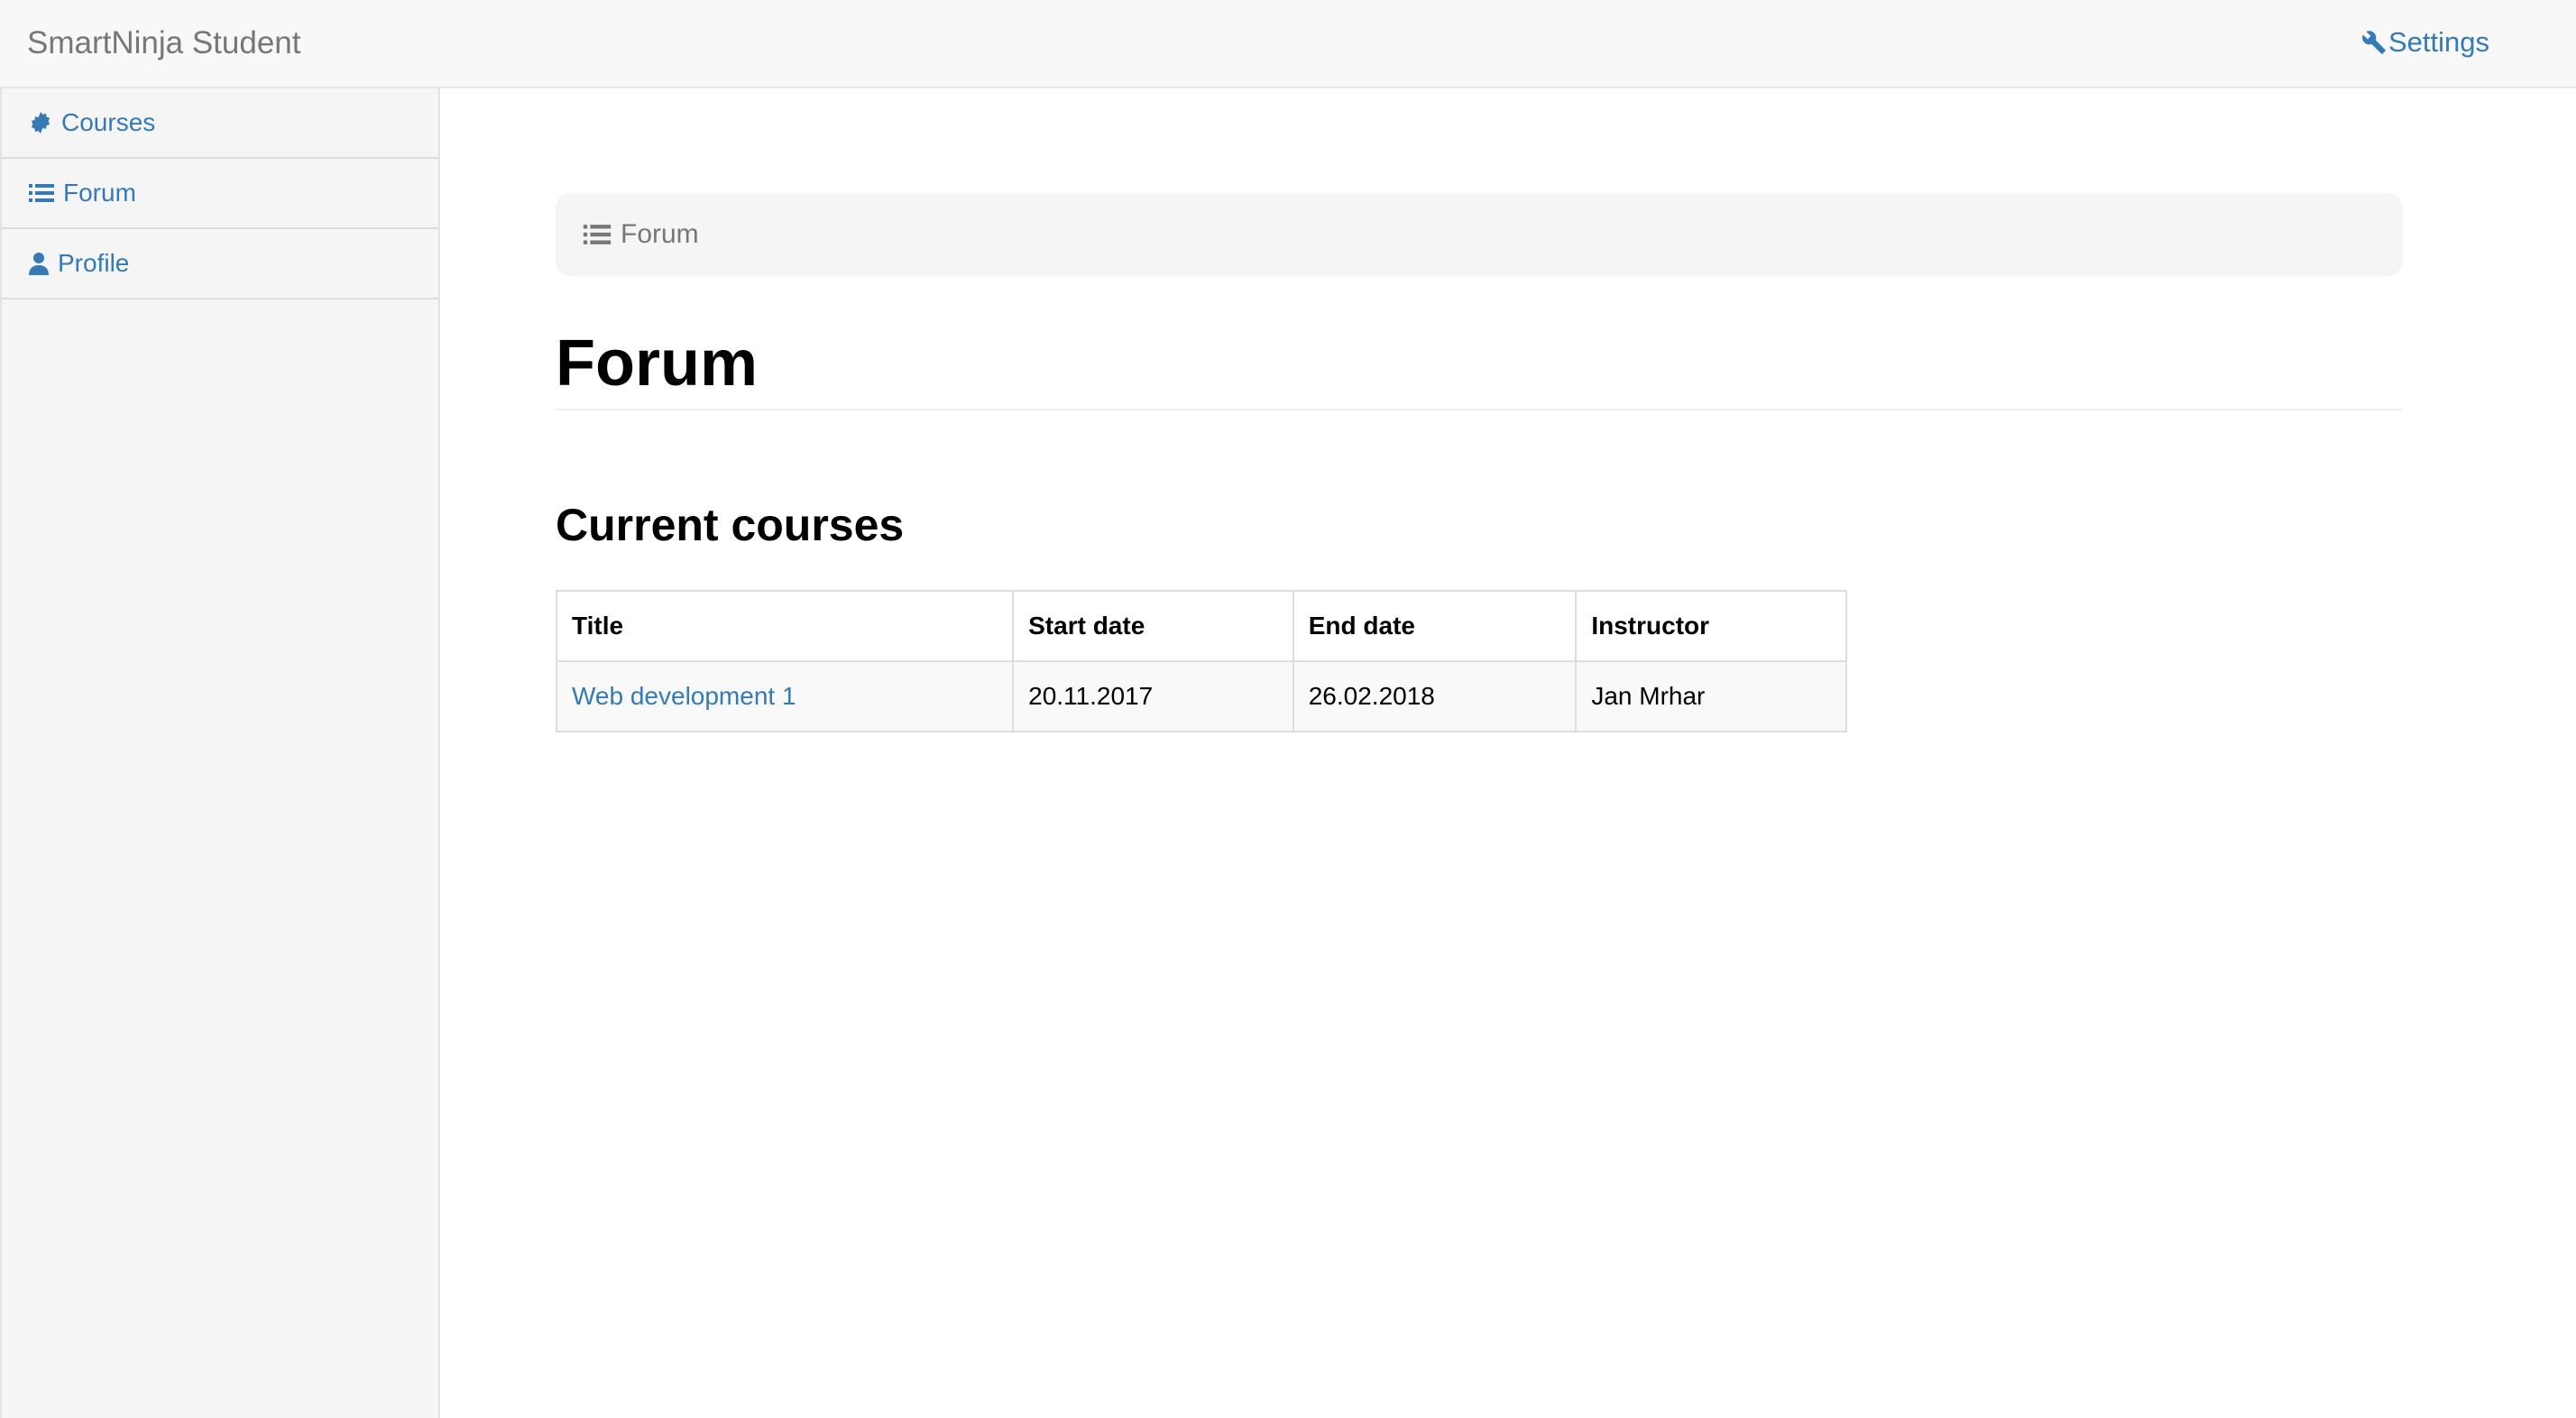 Image resolution: width=2576 pixels, height=1418 pixels. What do you see at coordinates (94, 263) in the screenshot?
I see `sidebar-item-label: Profile` at bounding box center [94, 263].